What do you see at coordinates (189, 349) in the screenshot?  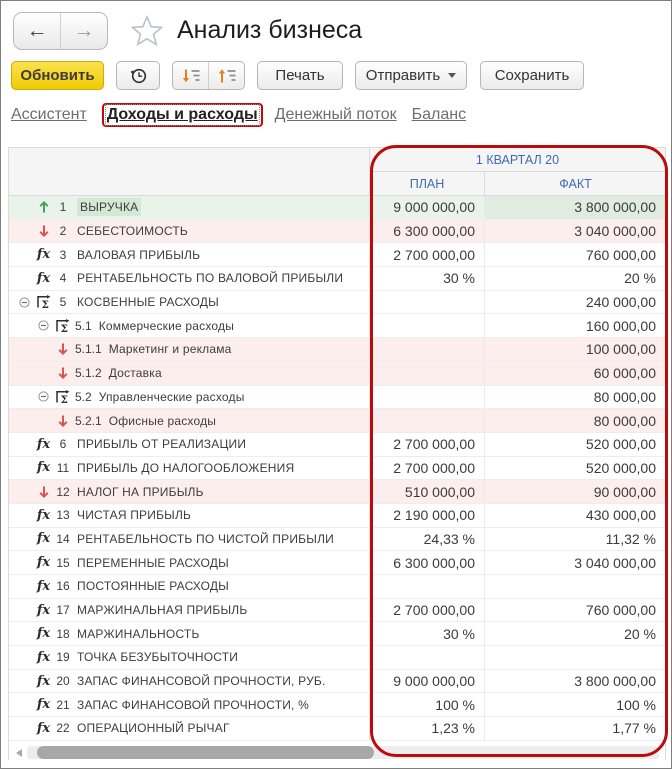 I see `row-label-cell: 5.1.1 Маркетинг и реклама` at bounding box center [189, 349].